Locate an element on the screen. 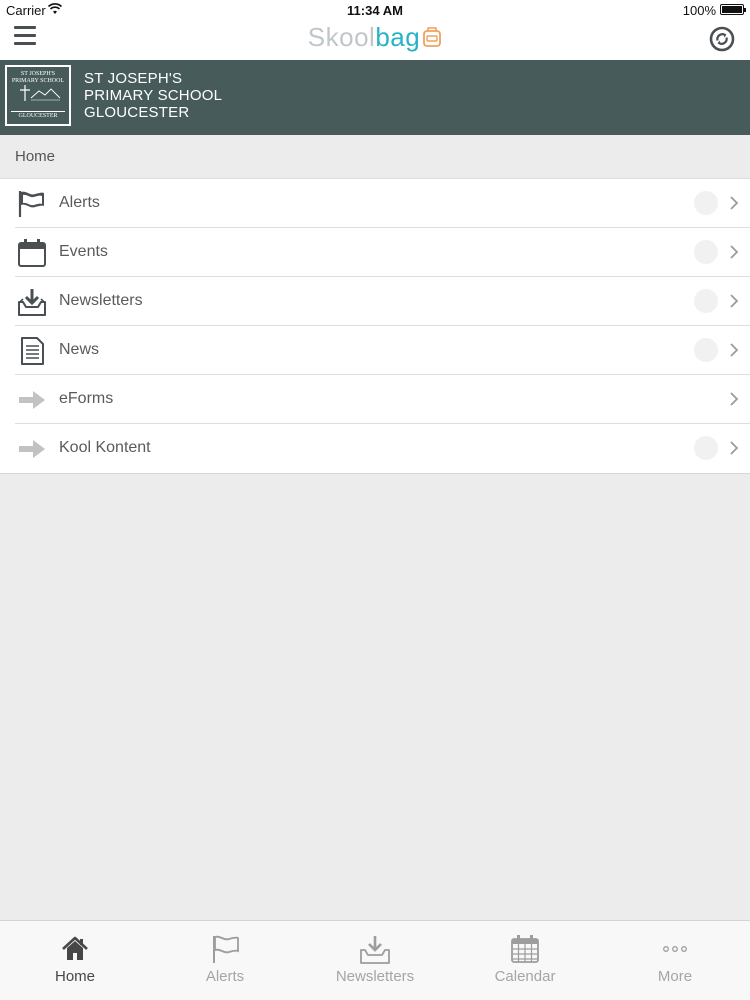 The height and width of the screenshot is (1000, 750). tab-home: Home is located at coordinates (75, 960).